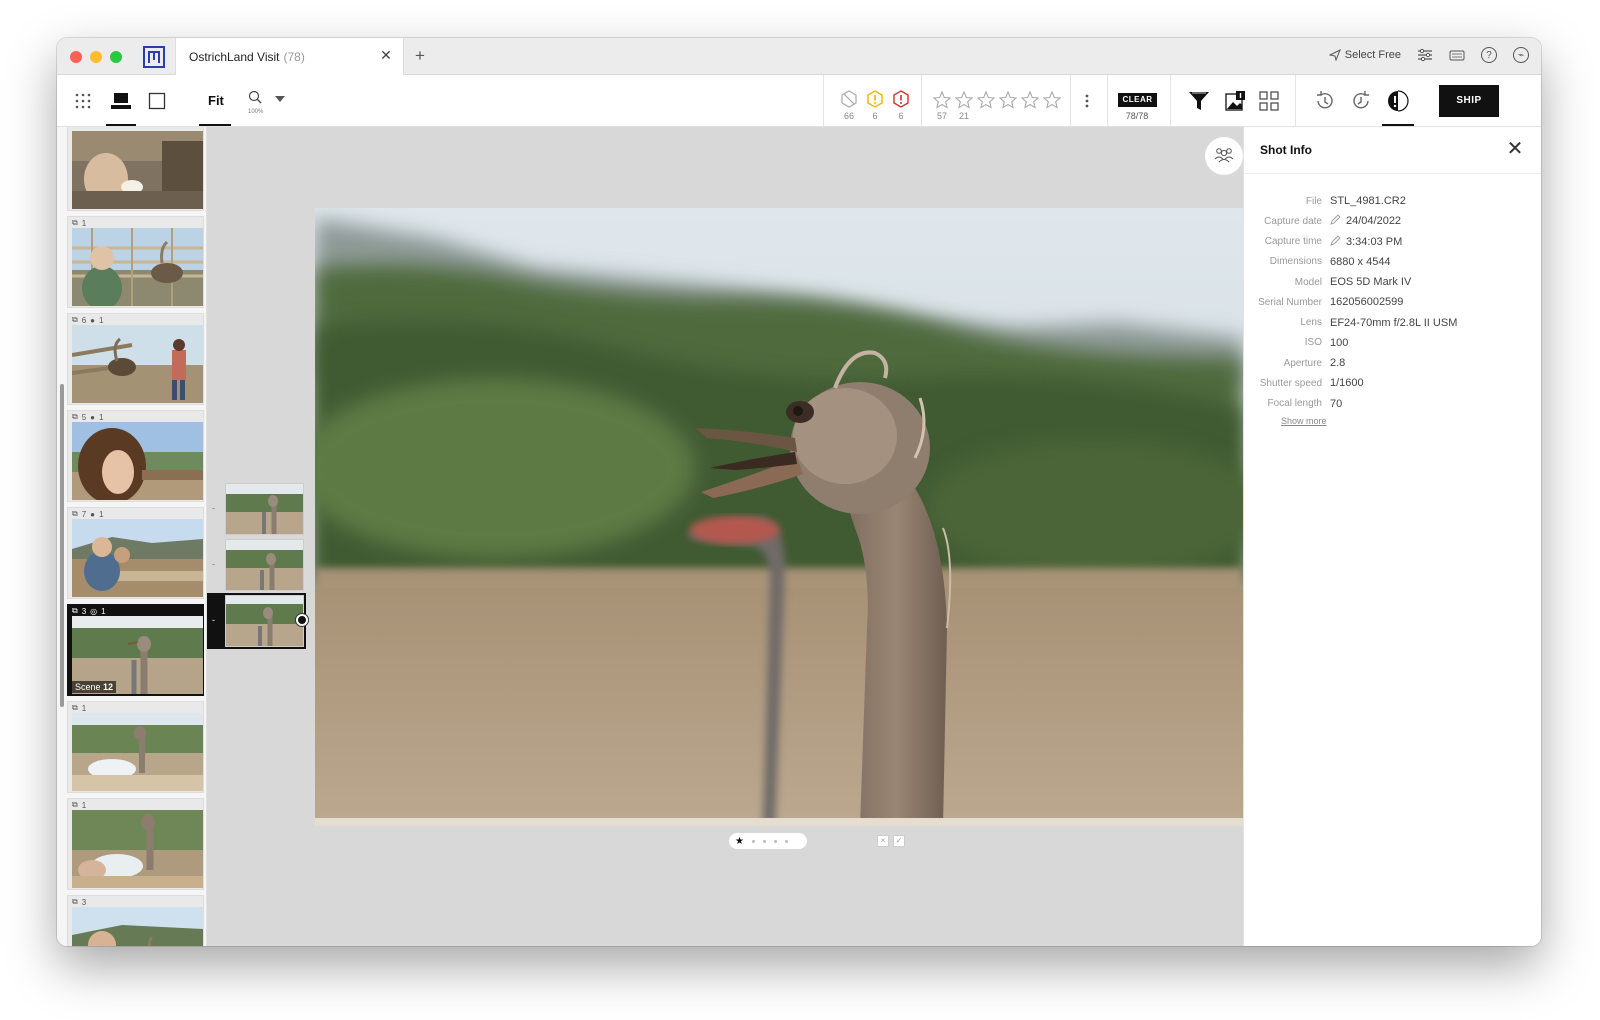 The width and height of the screenshot is (1600, 1020). I want to click on rating-pill: ★, so click(768, 841).